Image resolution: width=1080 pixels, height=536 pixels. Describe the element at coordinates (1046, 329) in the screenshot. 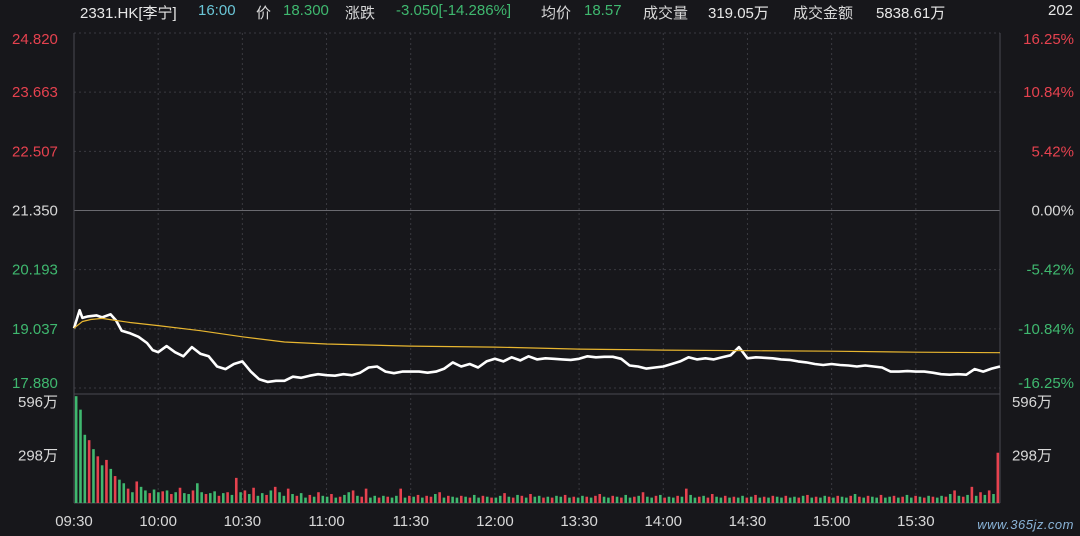

I see `pct-tick-label: -10.84%` at that location.